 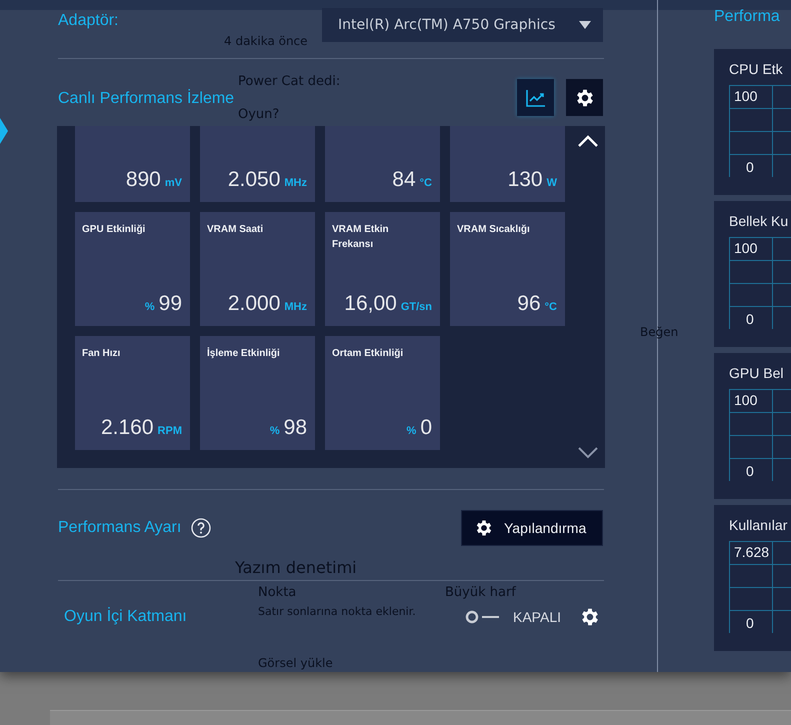 I want to click on help-icon, so click(x=201, y=528).